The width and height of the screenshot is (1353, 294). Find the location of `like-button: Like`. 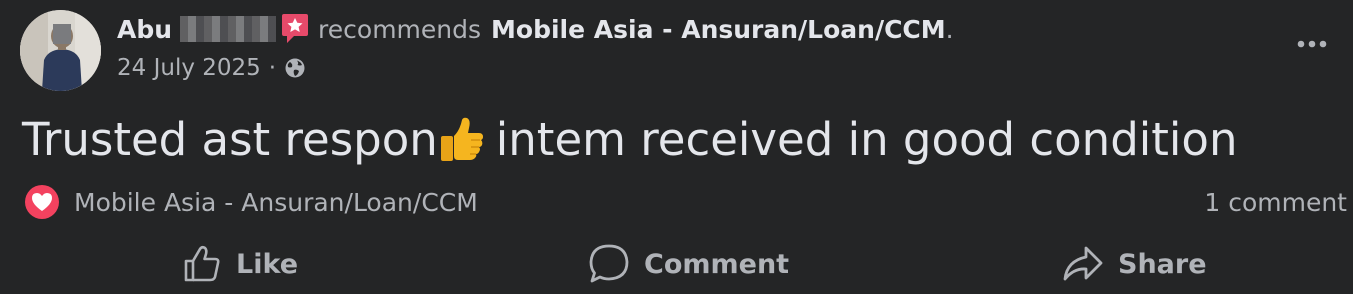

like-button: Like is located at coordinates (240, 264).